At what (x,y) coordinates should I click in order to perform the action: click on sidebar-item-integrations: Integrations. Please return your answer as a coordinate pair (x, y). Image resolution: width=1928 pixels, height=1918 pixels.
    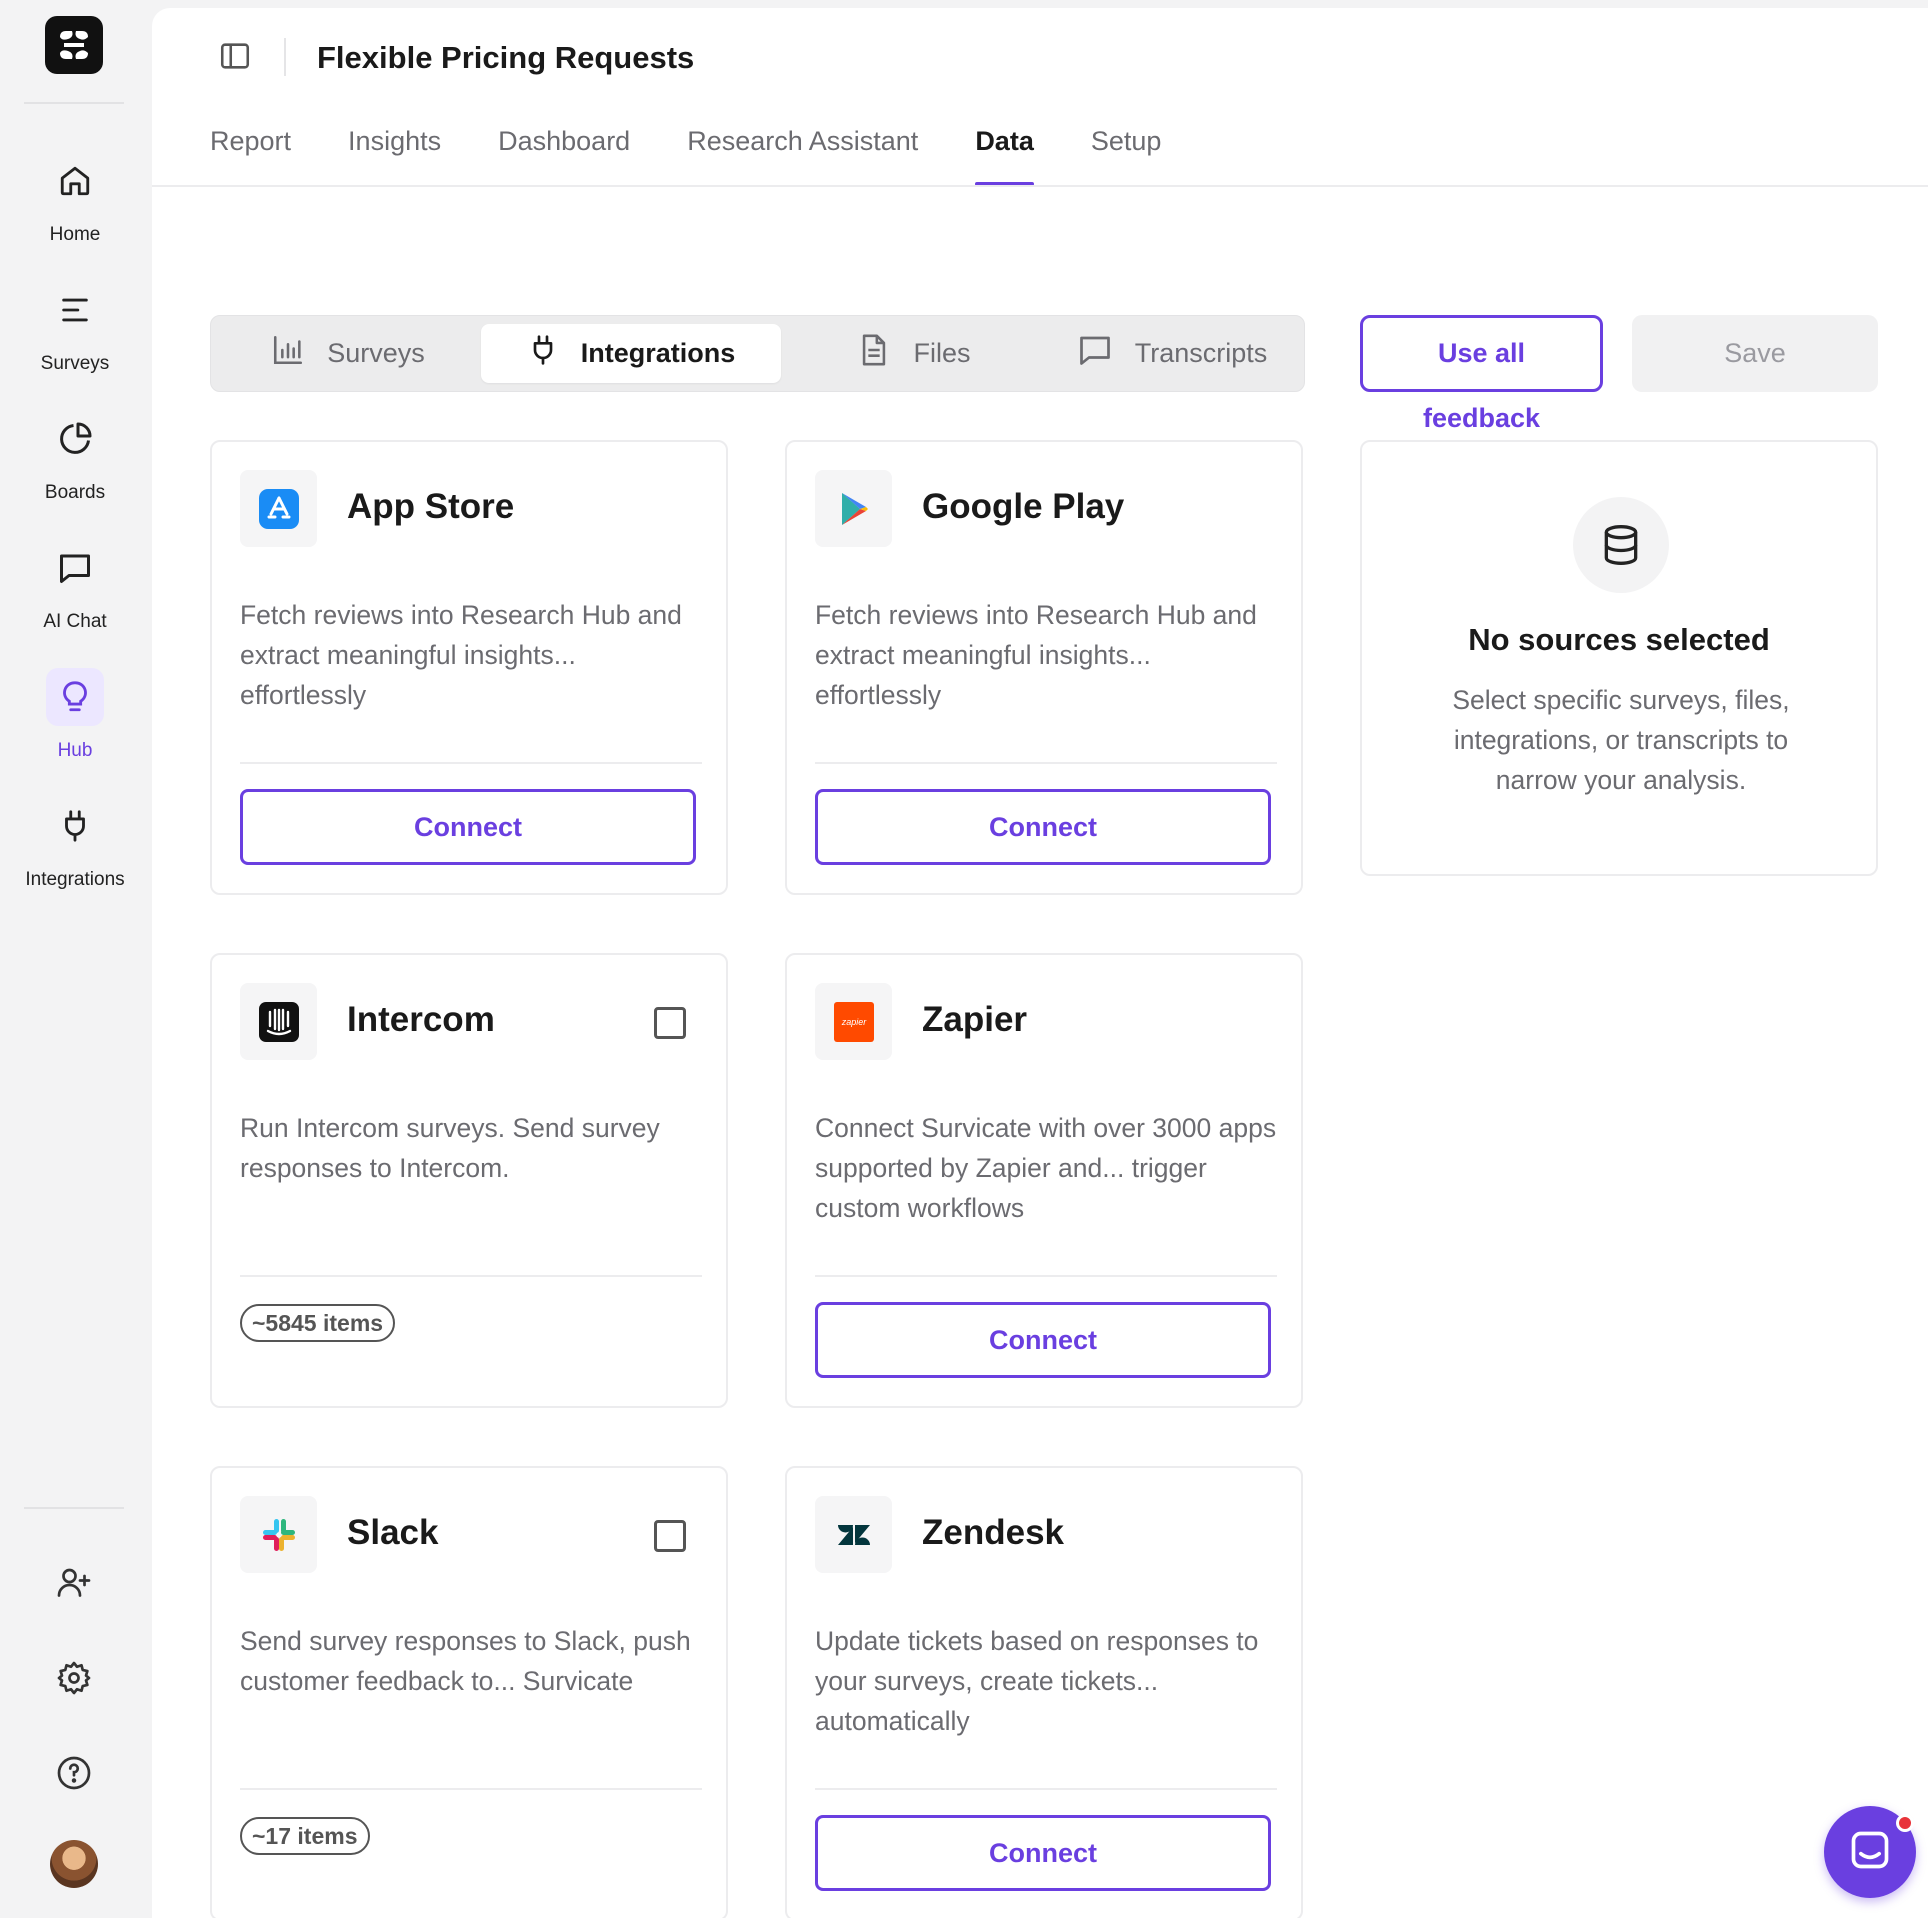
    Looking at the image, I should click on (75, 852).